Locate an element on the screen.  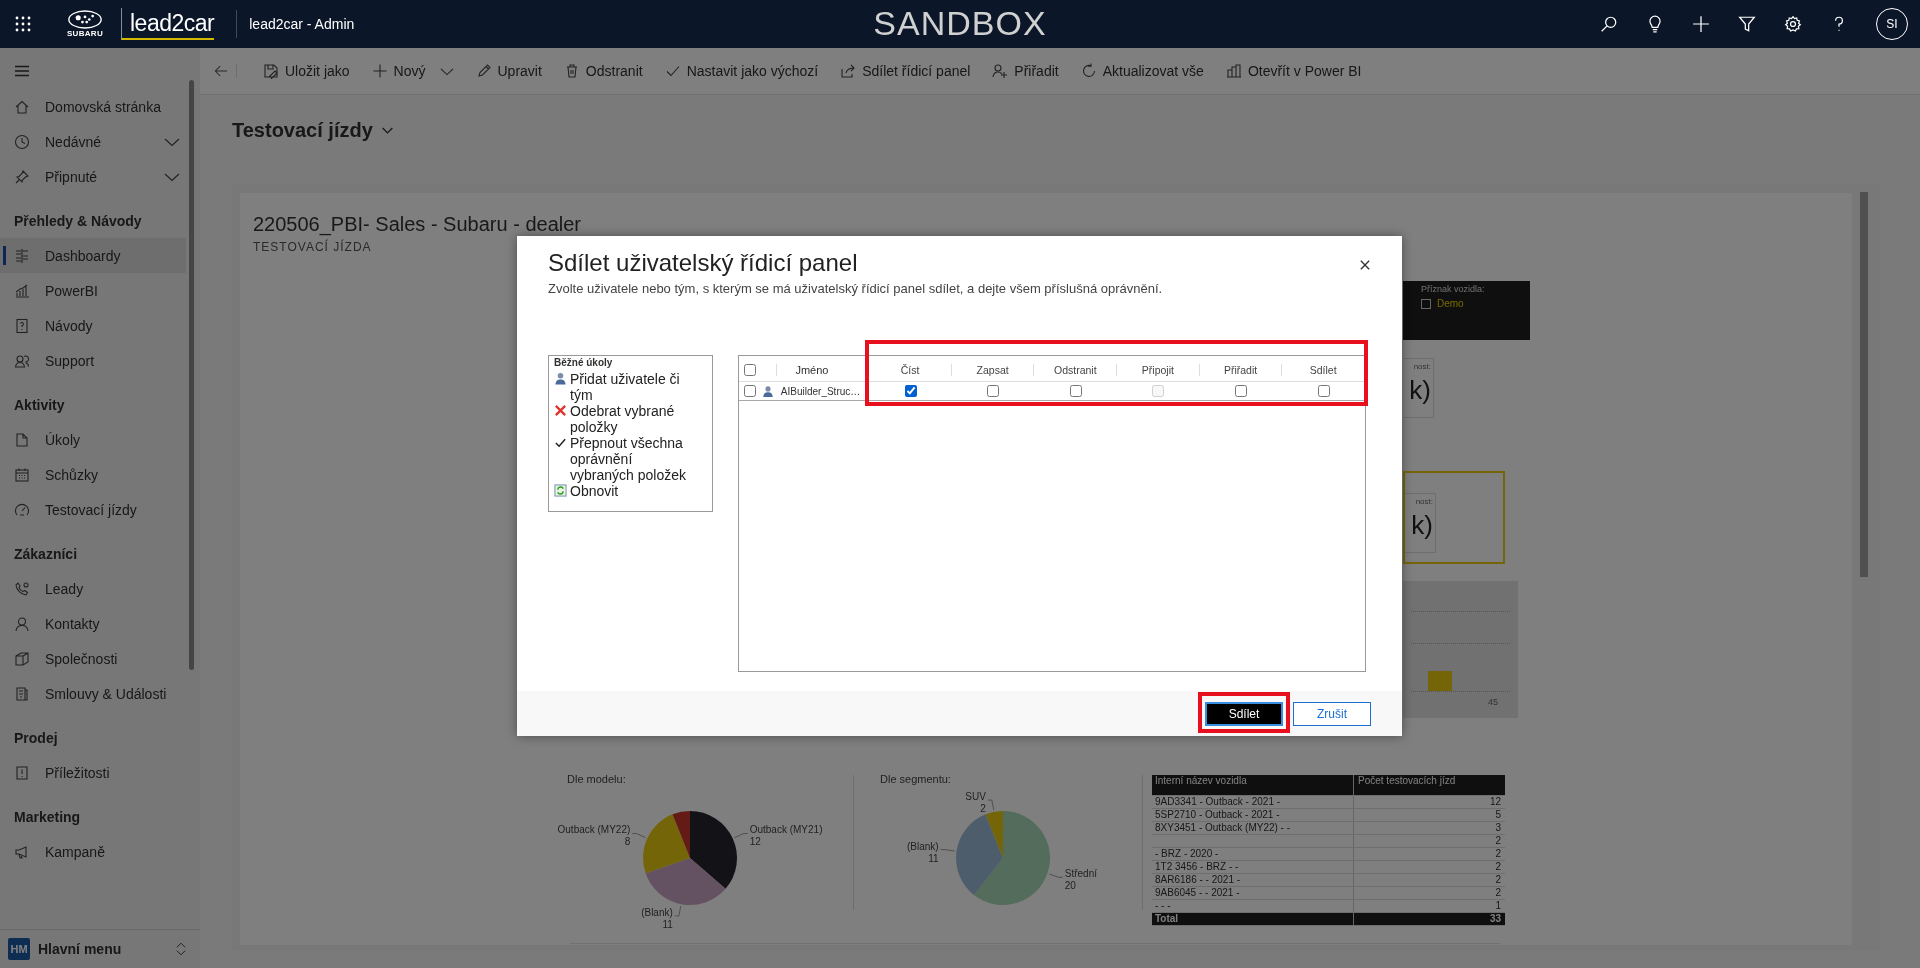
lightbulb-icon is located at coordinates (1655, 24).